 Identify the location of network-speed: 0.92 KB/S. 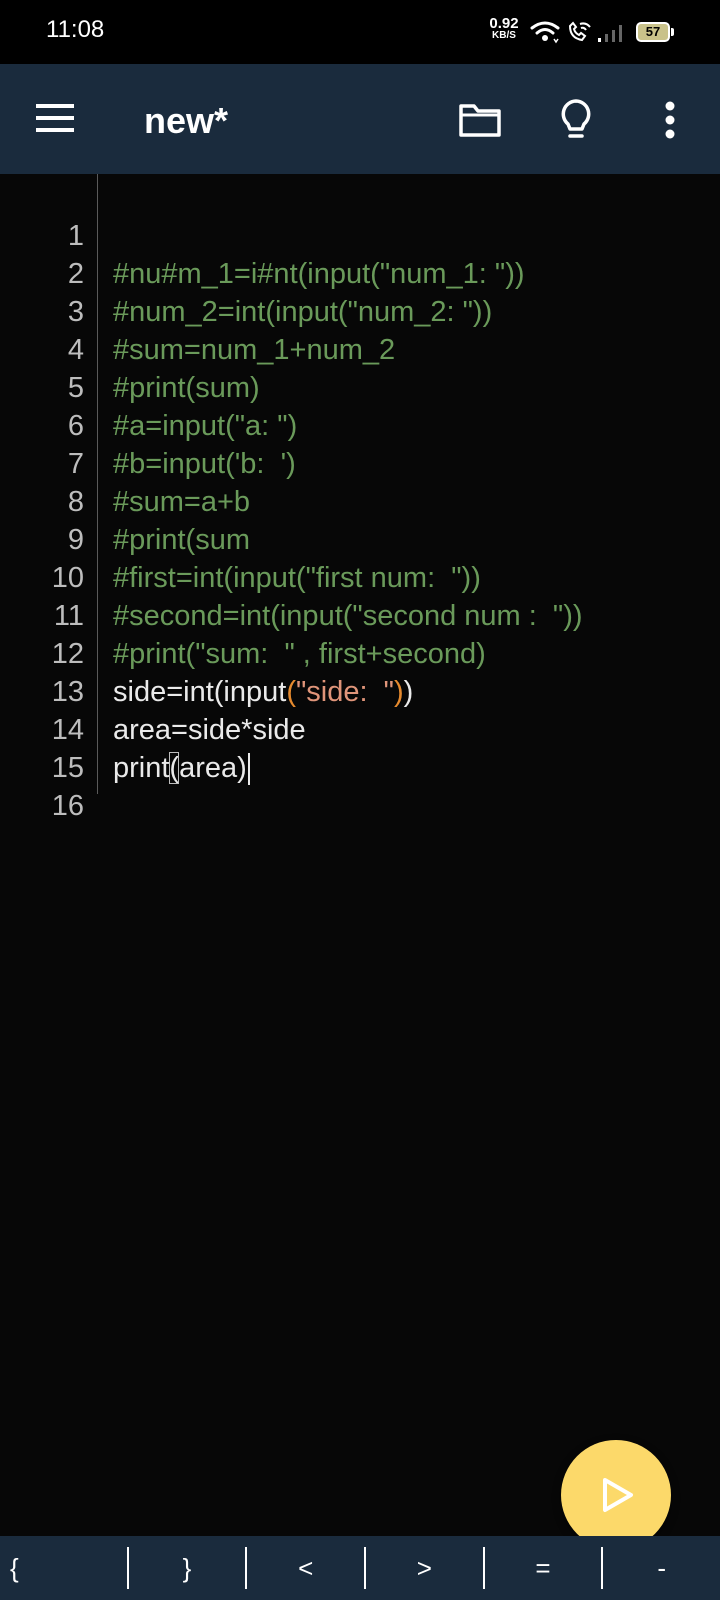
(504, 28).